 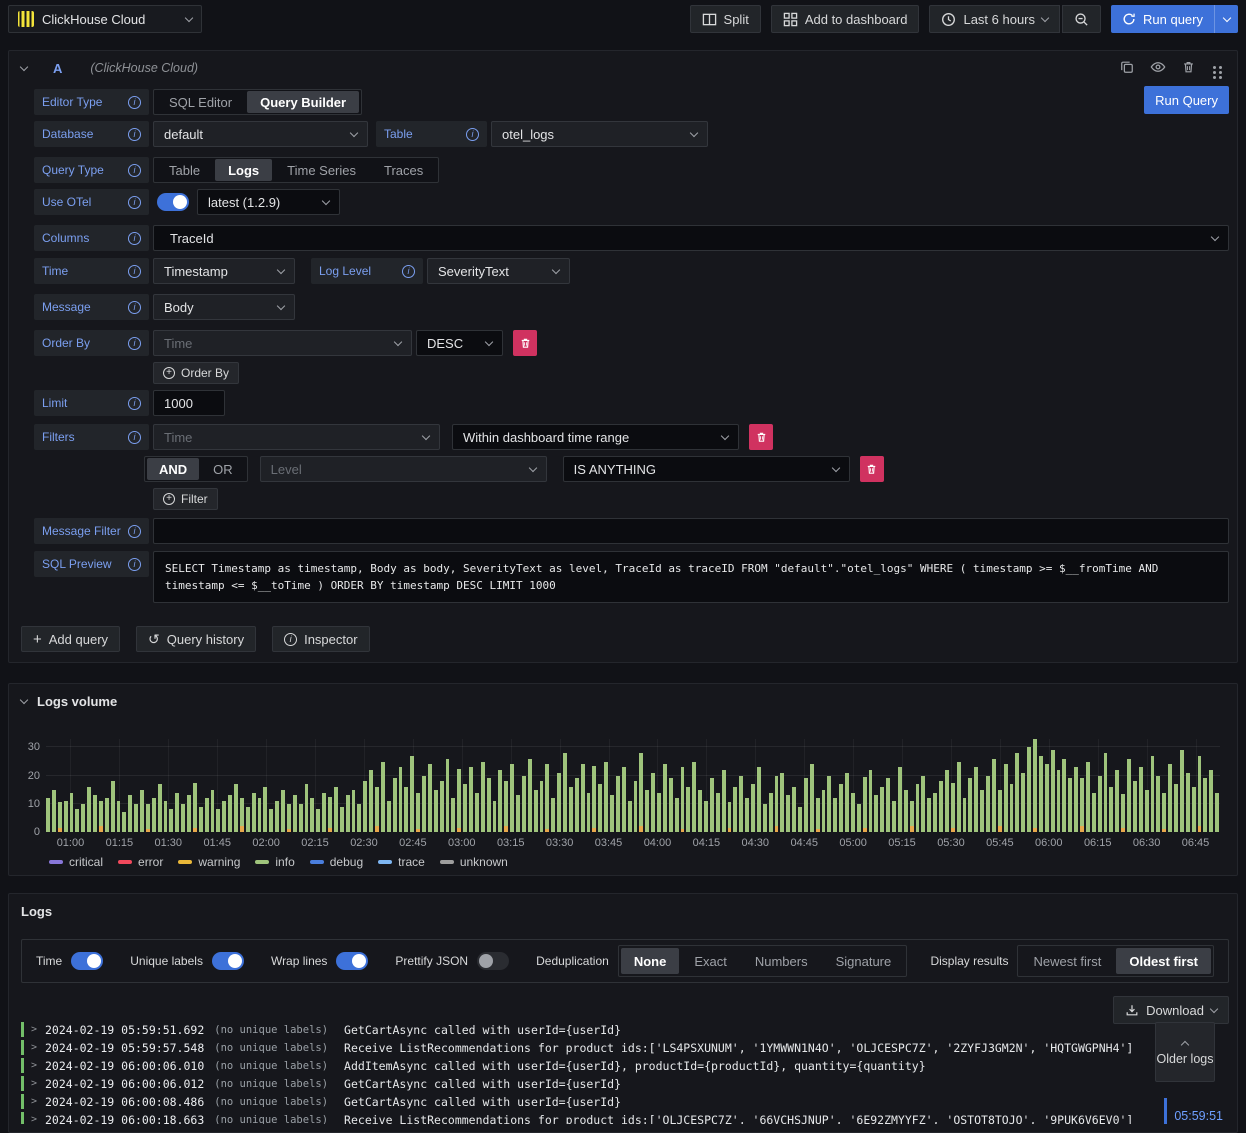 What do you see at coordinates (275, 862) in the screenshot?
I see `legend-item: info` at bounding box center [275, 862].